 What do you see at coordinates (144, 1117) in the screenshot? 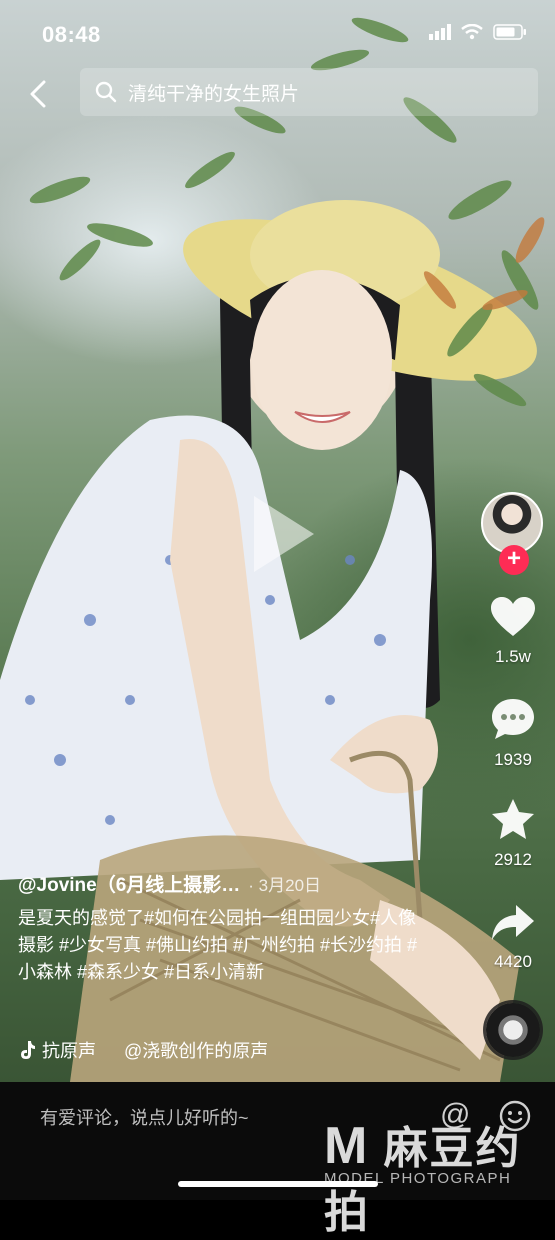
I see `comment-input: 有爱评论，说点儿好听的~` at bounding box center [144, 1117].